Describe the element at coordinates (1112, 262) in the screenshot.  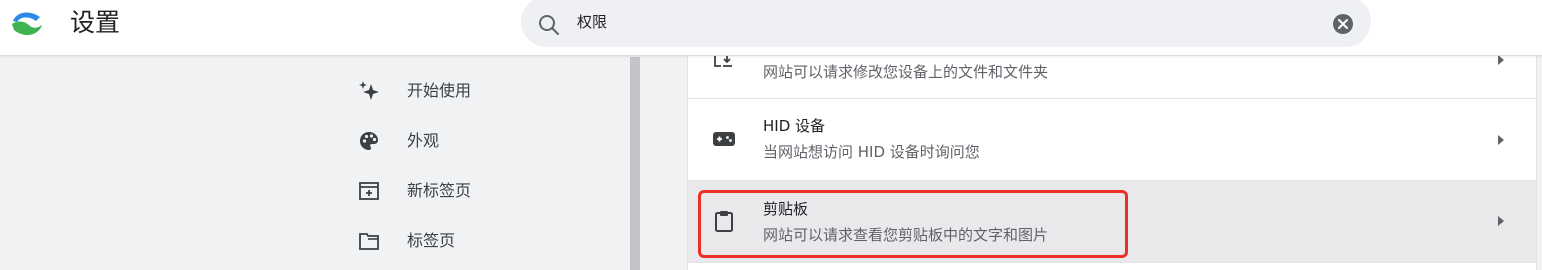
I see `row-divider` at that location.